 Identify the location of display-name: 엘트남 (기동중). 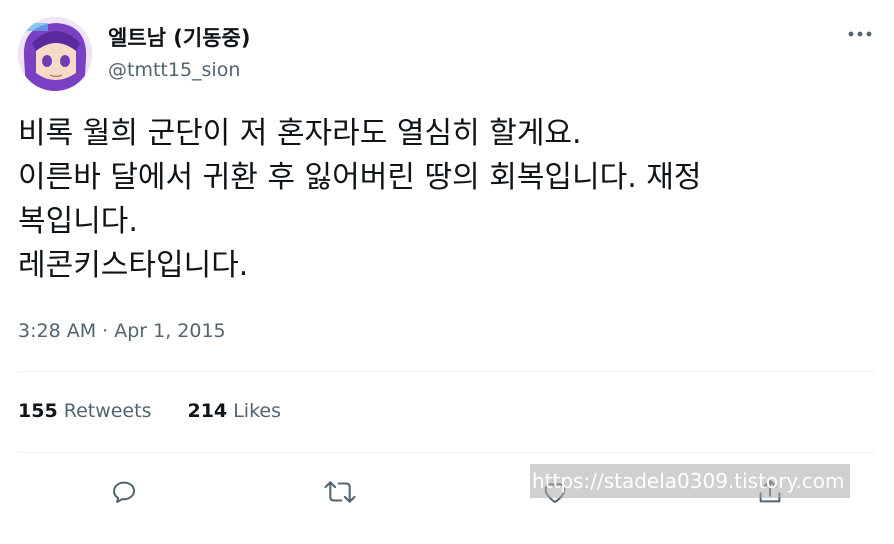
(179, 37).